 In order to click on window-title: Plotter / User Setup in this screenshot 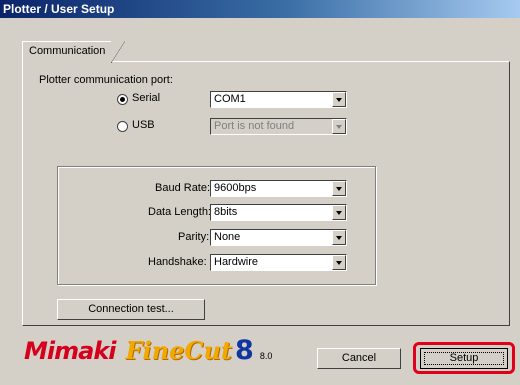, I will do `click(59, 9)`.